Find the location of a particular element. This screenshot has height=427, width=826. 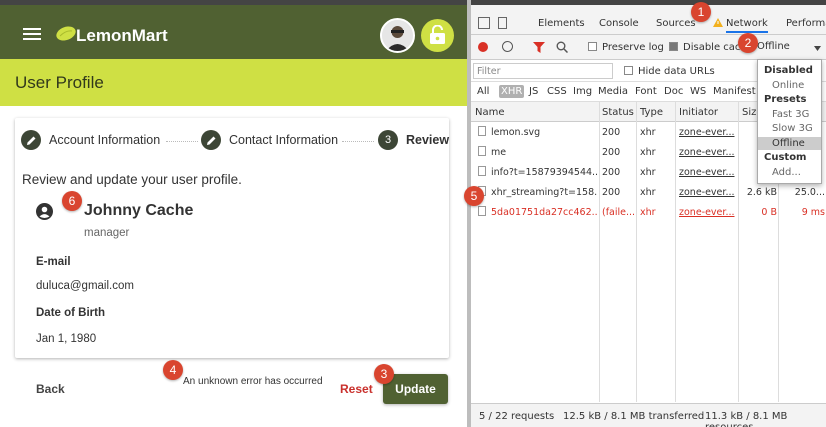

dob-value: Jan 1, 1980 is located at coordinates (66, 339).